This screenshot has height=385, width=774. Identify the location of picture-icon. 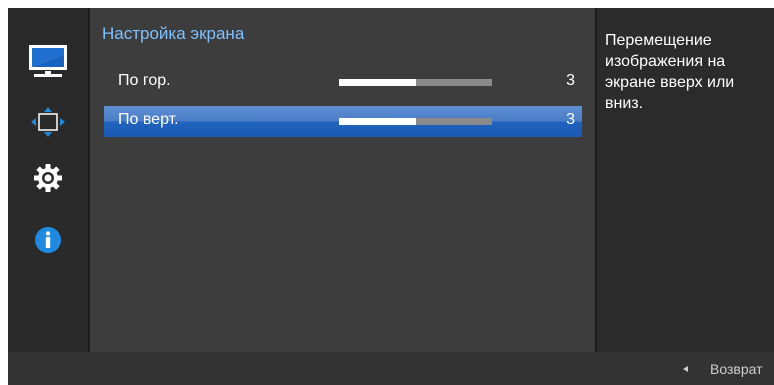
(48, 62).